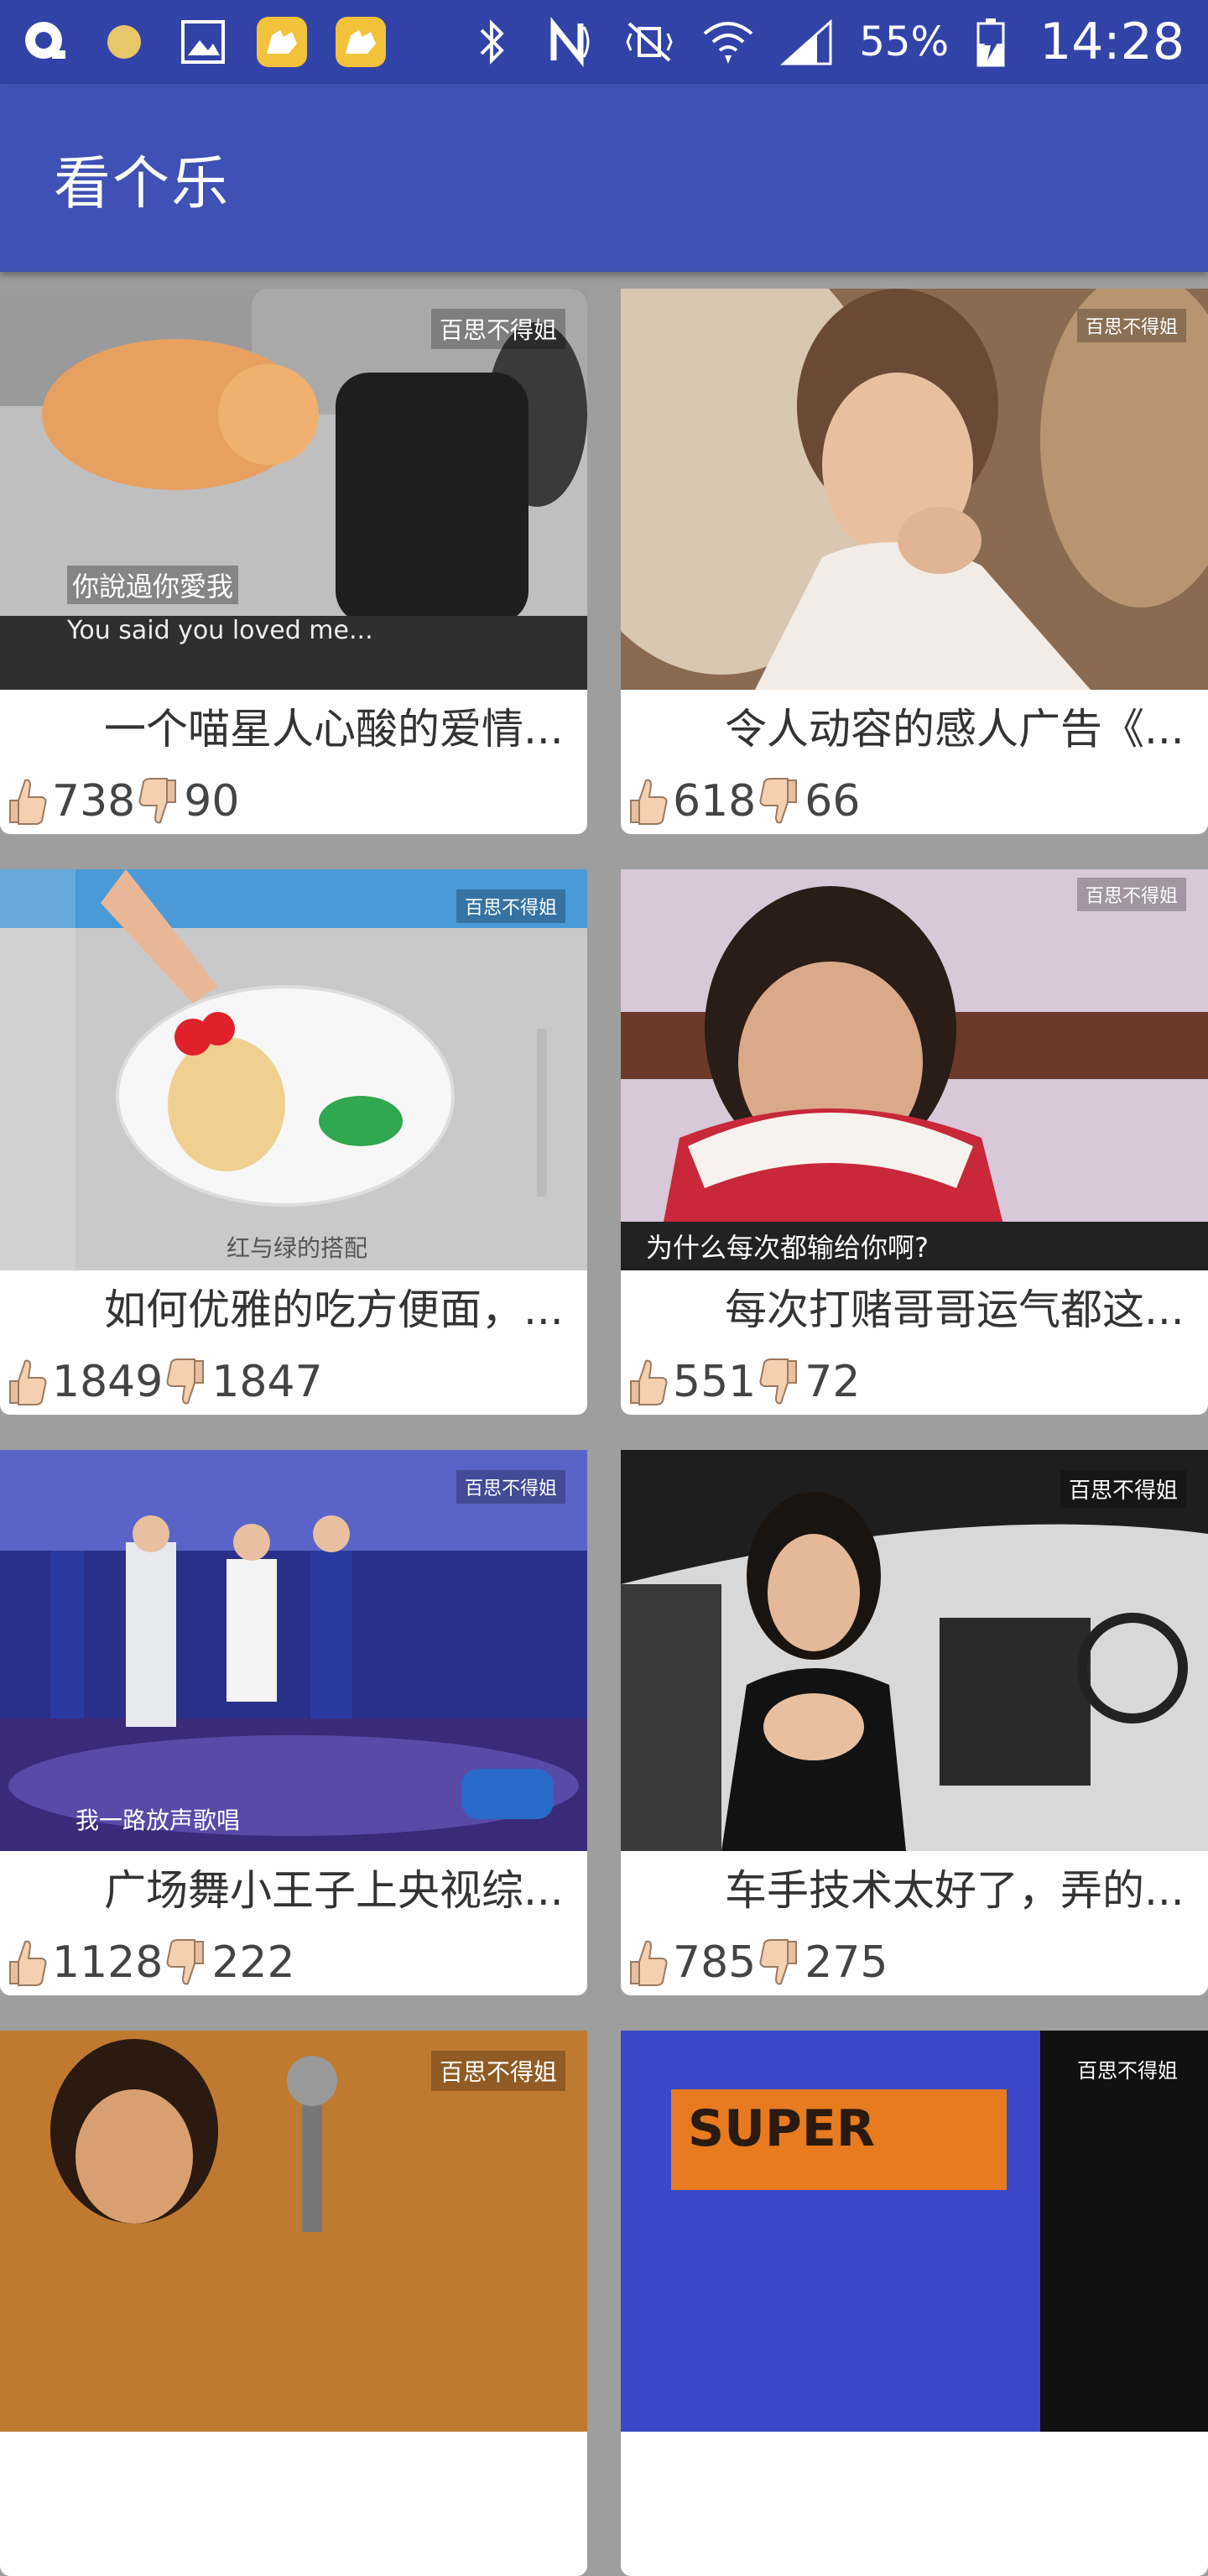 Image resolution: width=1208 pixels, height=2576 pixels. What do you see at coordinates (153, 585) in the screenshot?
I see `video-caption: 你說過你愛我` at bounding box center [153, 585].